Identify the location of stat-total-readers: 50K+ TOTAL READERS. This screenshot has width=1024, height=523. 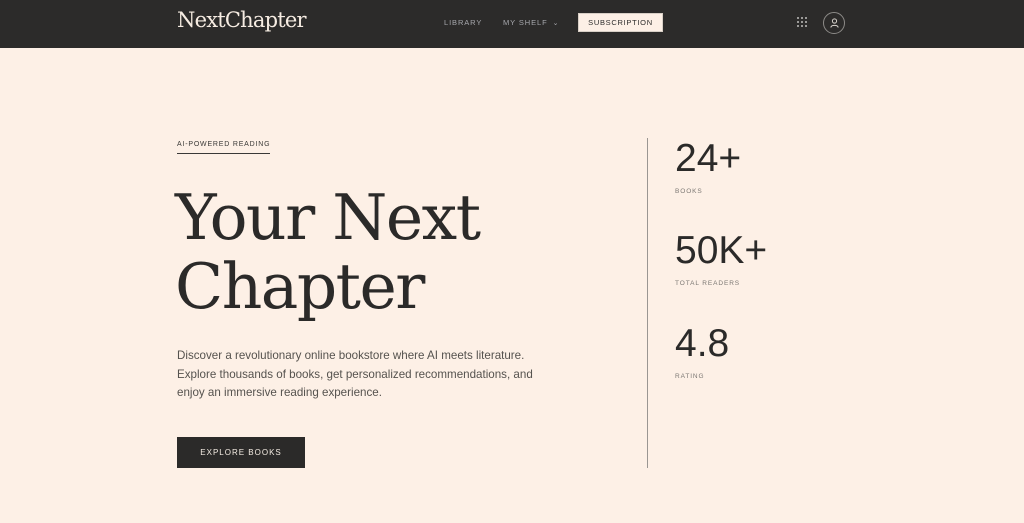
(721, 258).